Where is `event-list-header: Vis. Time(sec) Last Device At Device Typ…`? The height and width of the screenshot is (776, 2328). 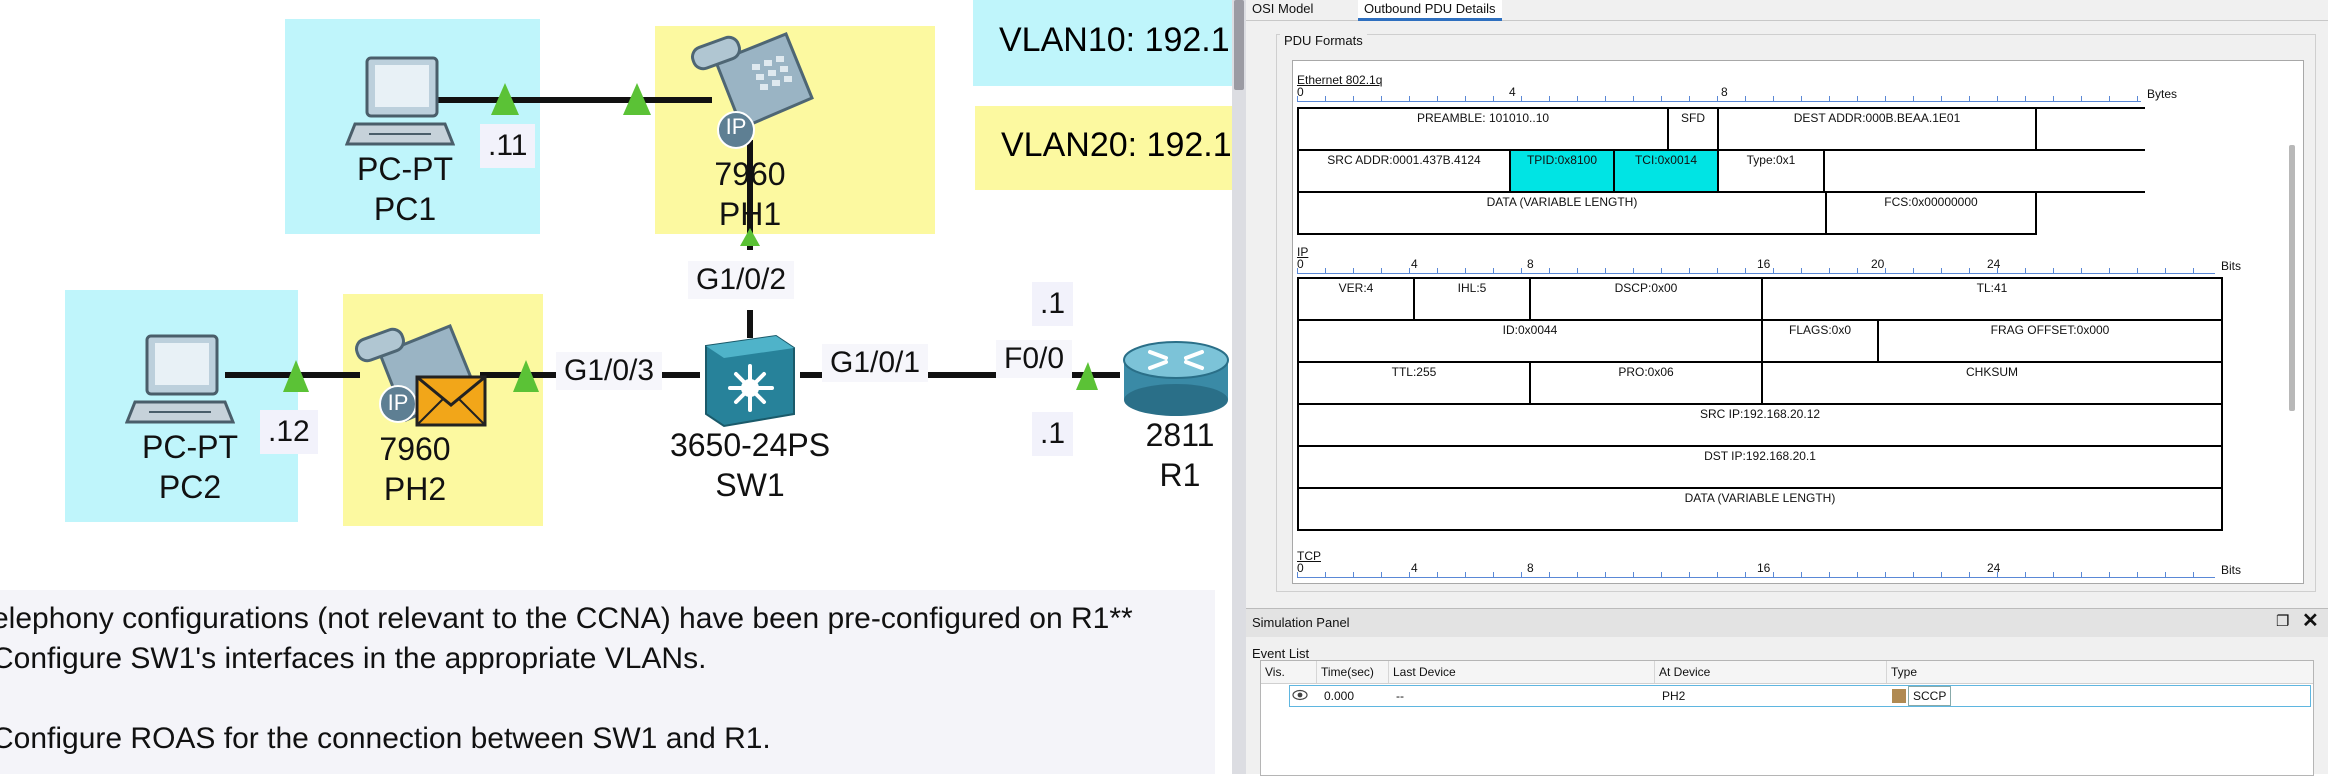
event-list-header: Vis. Time(sec) Last Device At Device Typ… is located at coordinates (1787, 672).